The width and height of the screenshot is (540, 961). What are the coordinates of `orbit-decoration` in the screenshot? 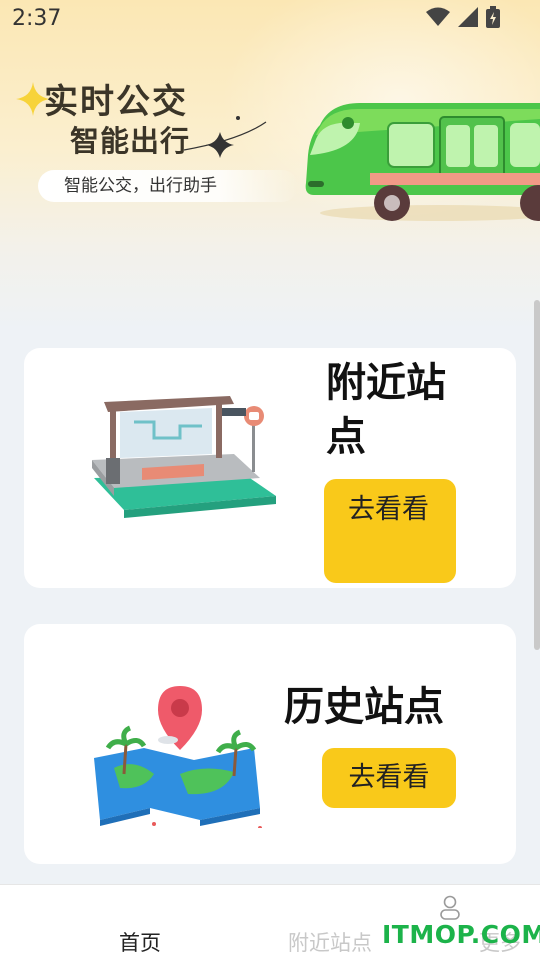 It's located at (225, 137).